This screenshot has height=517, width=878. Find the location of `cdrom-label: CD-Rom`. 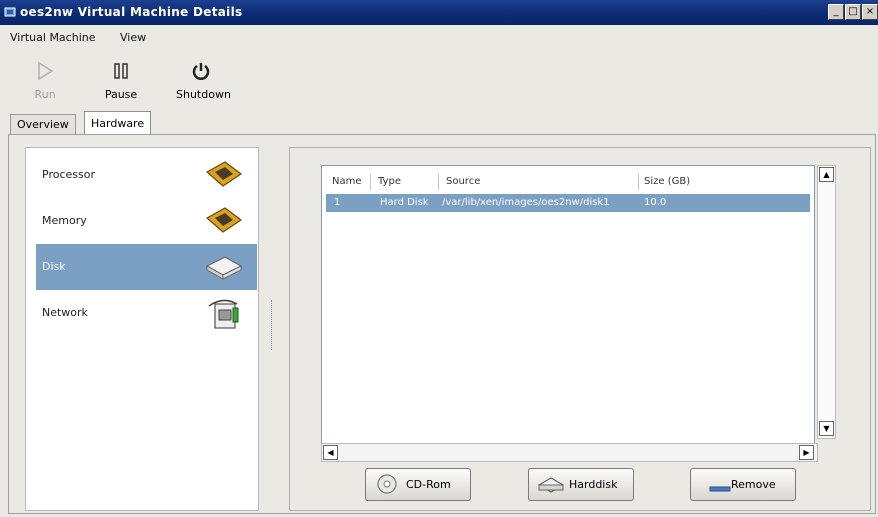

cdrom-label: CD-Rom is located at coordinates (428, 484).